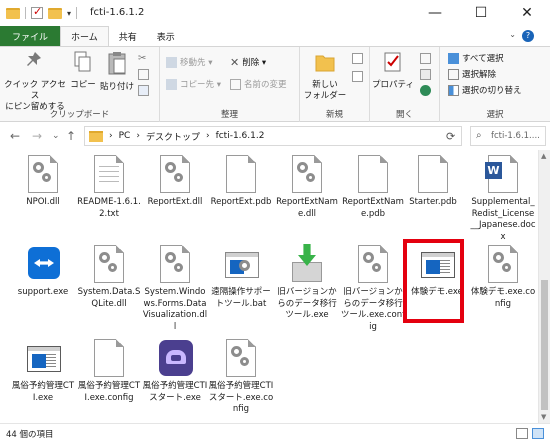 The height and width of the screenshot is (443, 550). I want to click on file-name: ReportExt.pdb, so click(241, 202).